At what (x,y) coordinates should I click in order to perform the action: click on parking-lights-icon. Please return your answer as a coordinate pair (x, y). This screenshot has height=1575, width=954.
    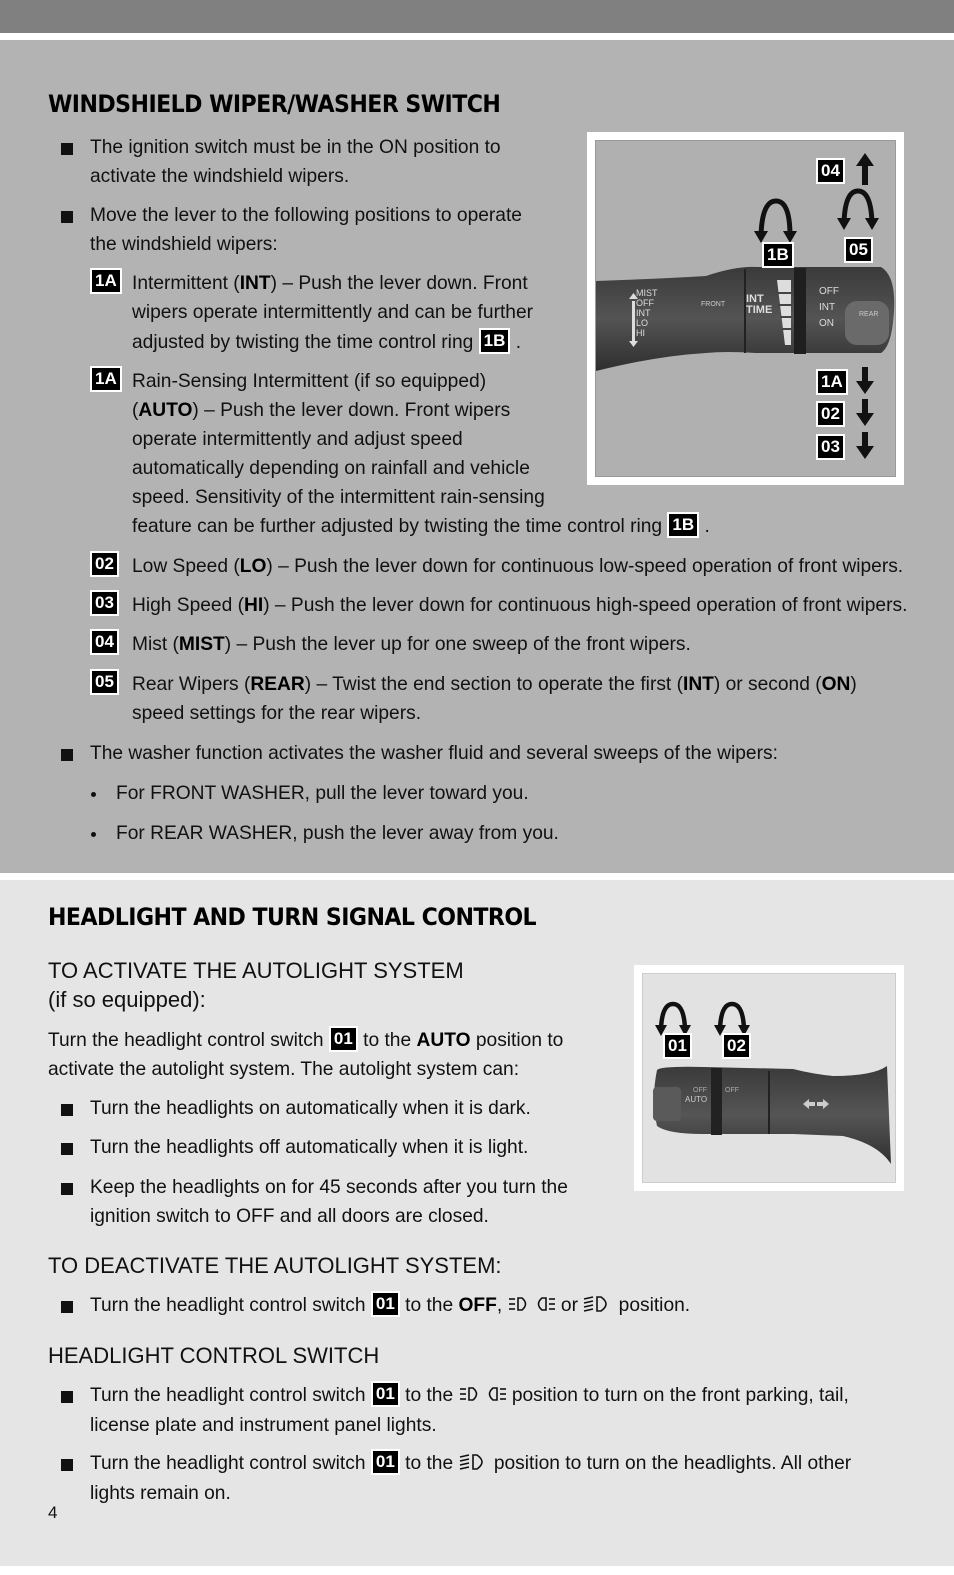
    Looking at the image, I should click on (482, 1394).